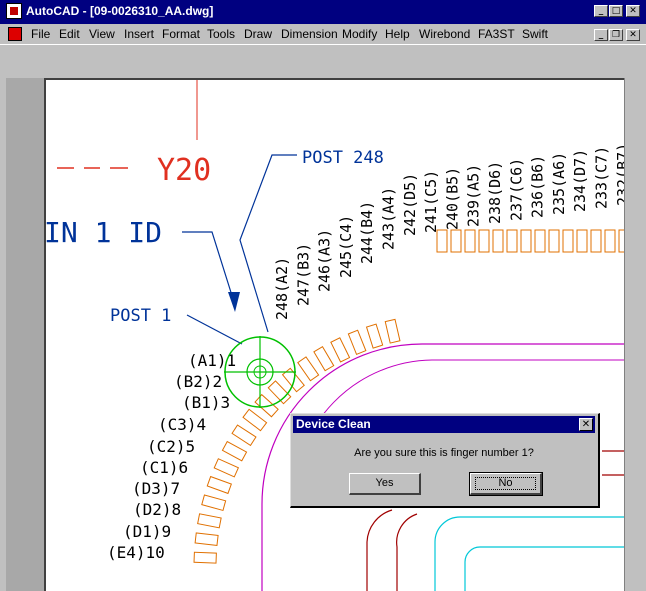  Describe the element at coordinates (389, 218) in the screenshot. I see `top-finger-label: 243(A4)` at that location.